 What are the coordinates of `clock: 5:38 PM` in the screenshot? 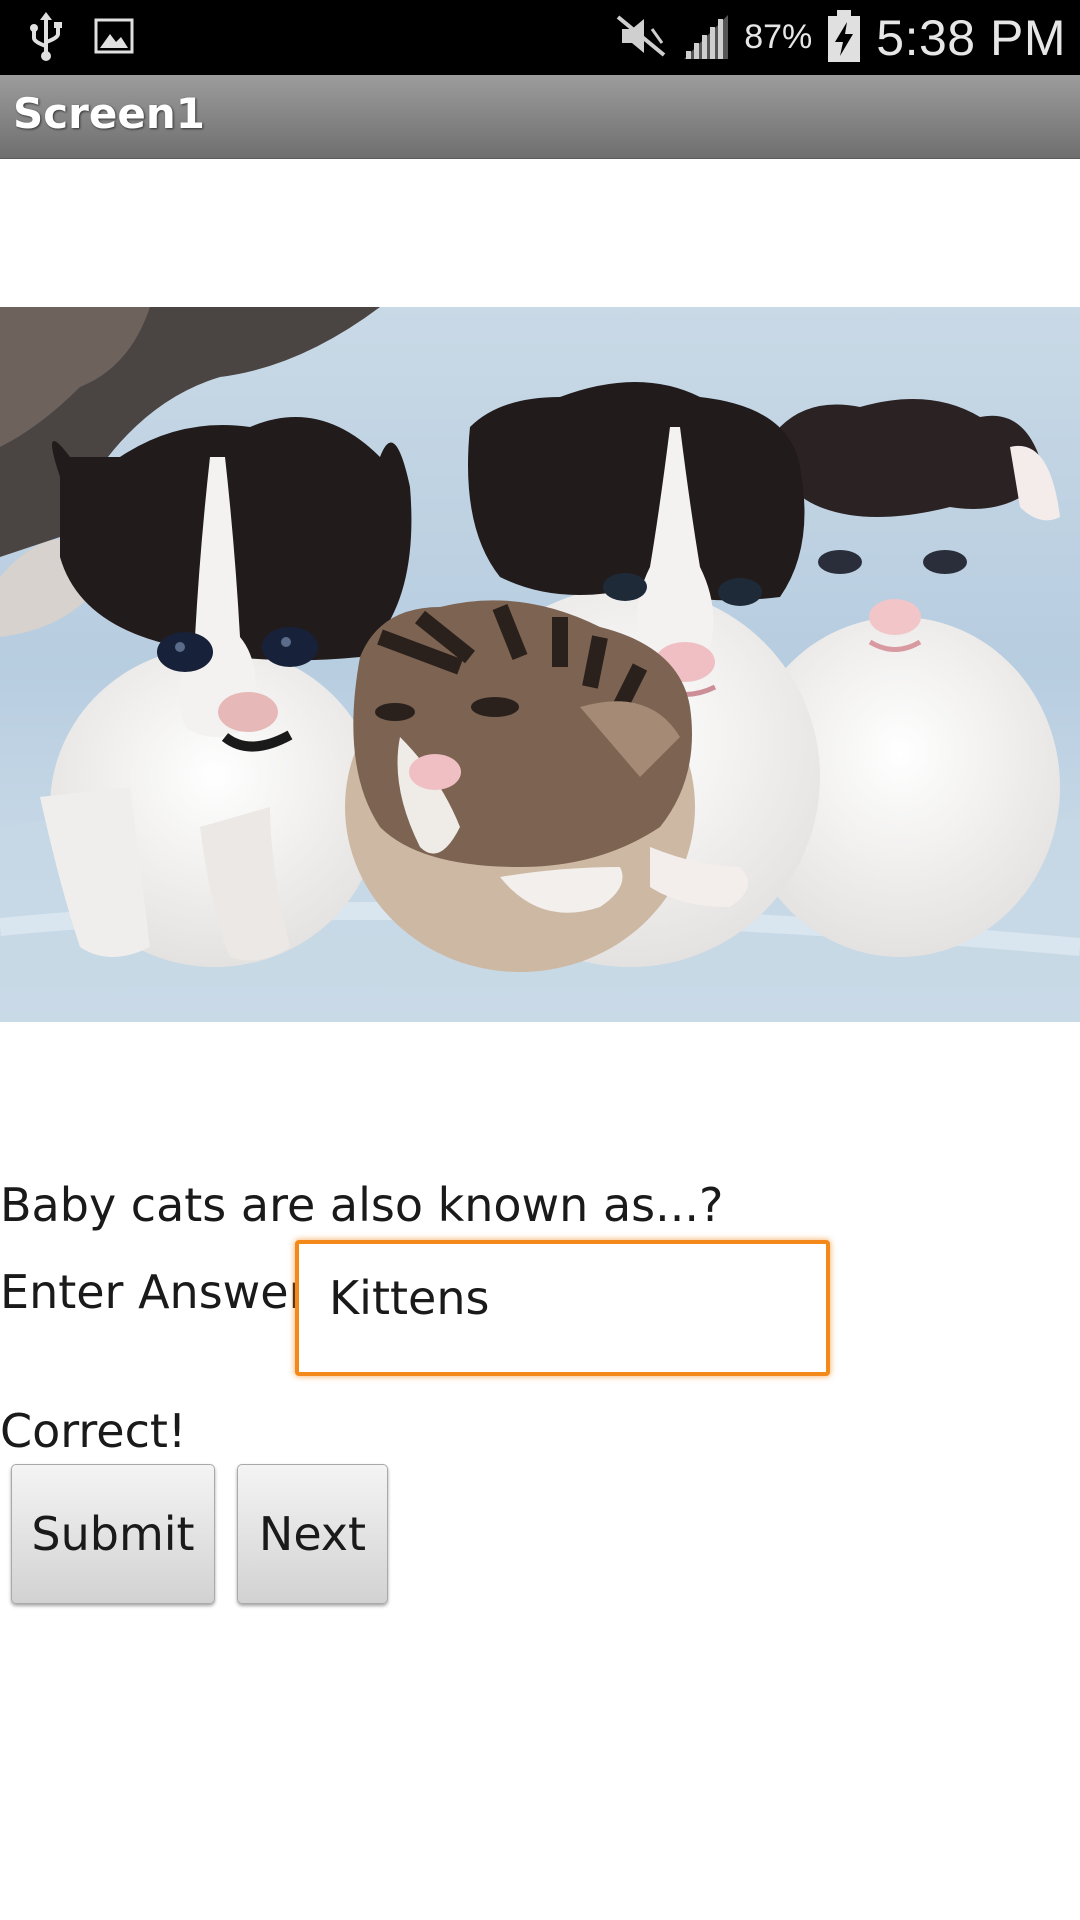 It's located at (971, 37).